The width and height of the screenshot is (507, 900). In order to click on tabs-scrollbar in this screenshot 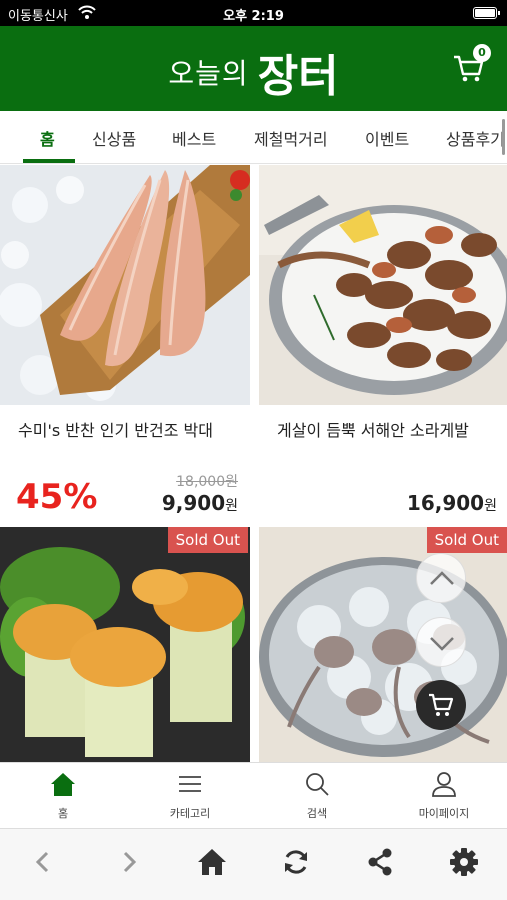, I will do `click(503, 137)`.